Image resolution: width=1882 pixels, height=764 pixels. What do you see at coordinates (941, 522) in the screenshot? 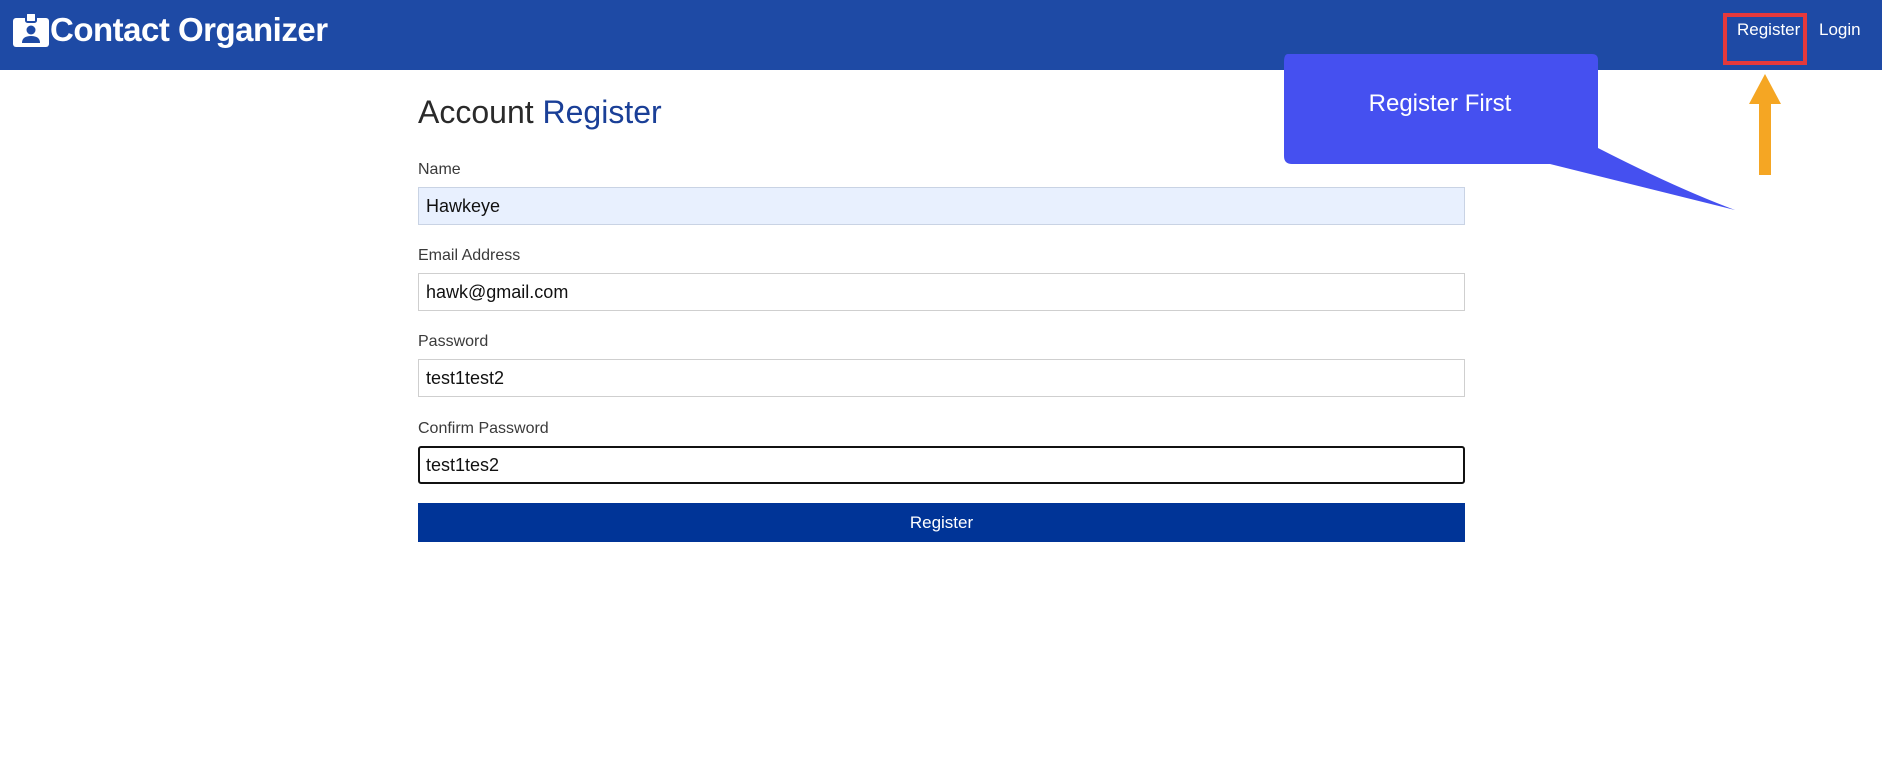
I see `register-submit-button: Register` at bounding box center [941, 522].